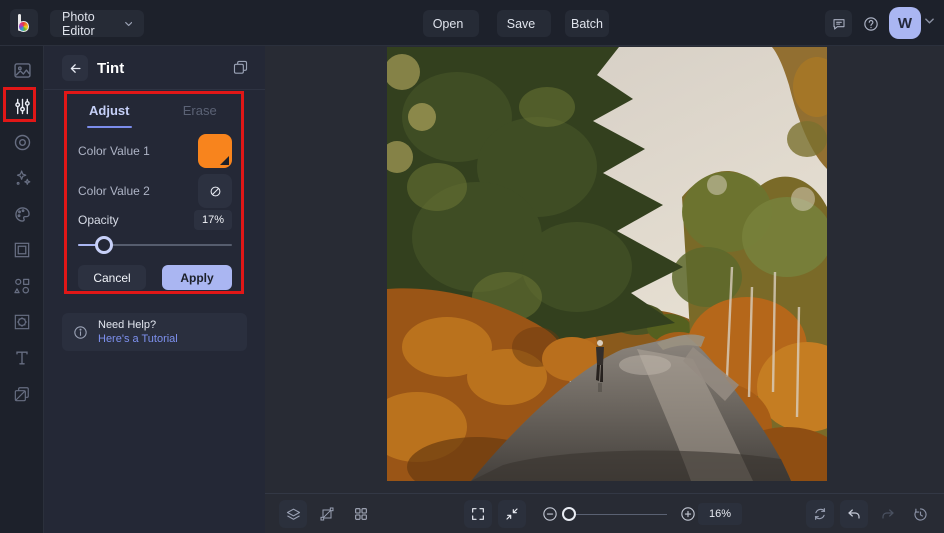 Image resolution: width=944 pixels, height=533 pixels. I want to click on color-value-1-swatch, so click(215, 151).